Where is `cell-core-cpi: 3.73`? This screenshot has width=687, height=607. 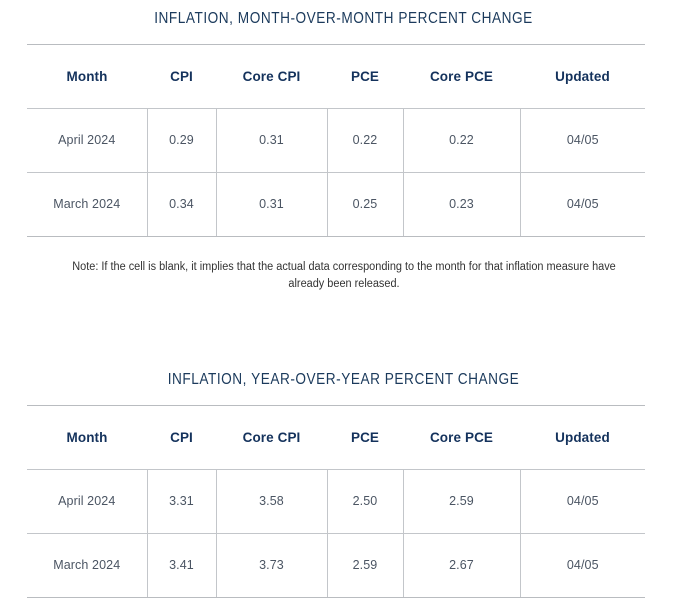
cell-core-cpi: 3.73 is located at coordinates (272, 565).